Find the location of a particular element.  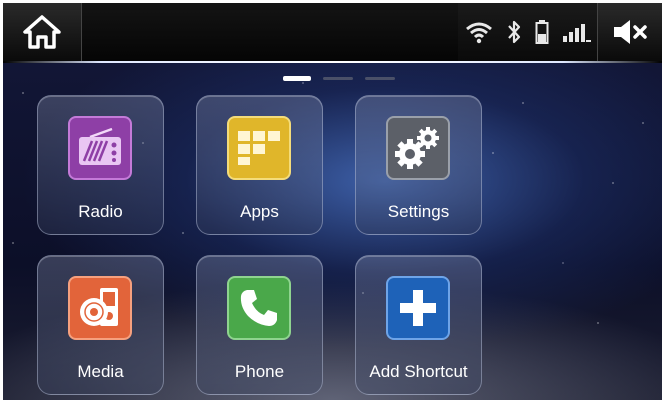

settings-tile: Settings is located at coordinates (418, 165).